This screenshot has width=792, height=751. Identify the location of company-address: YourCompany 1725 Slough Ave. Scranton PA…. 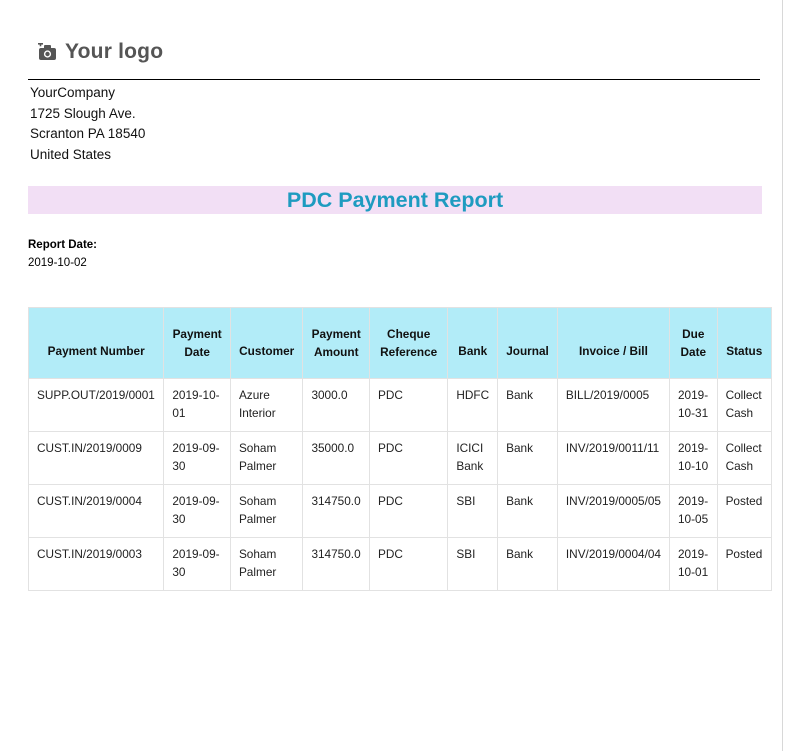
(87, 124).